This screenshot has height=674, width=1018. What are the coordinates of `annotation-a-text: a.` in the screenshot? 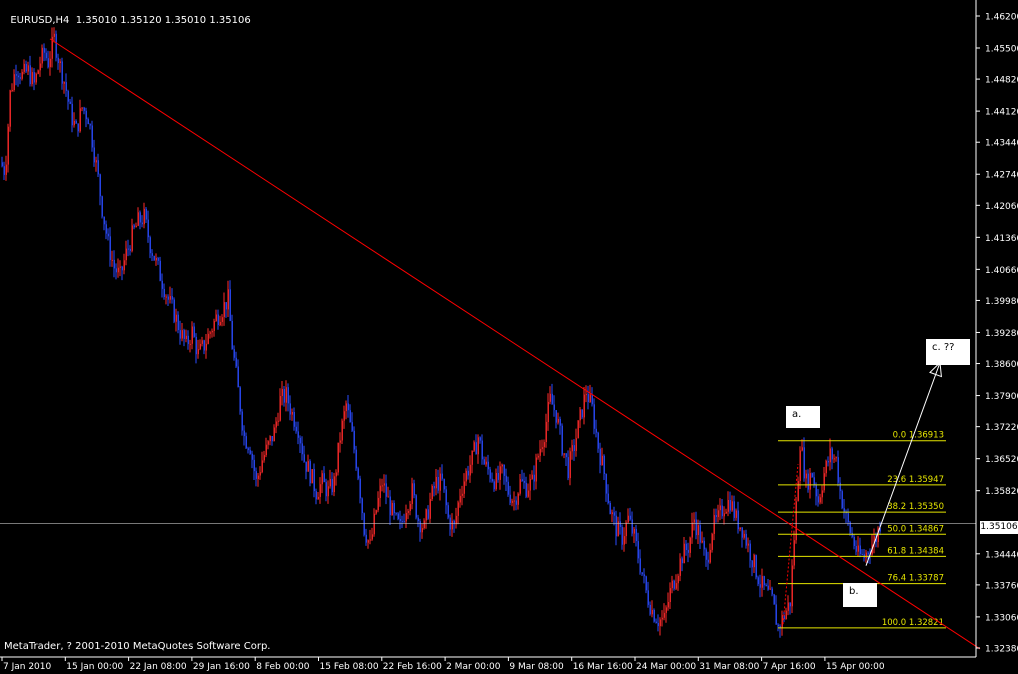 It's located at (797, 414).